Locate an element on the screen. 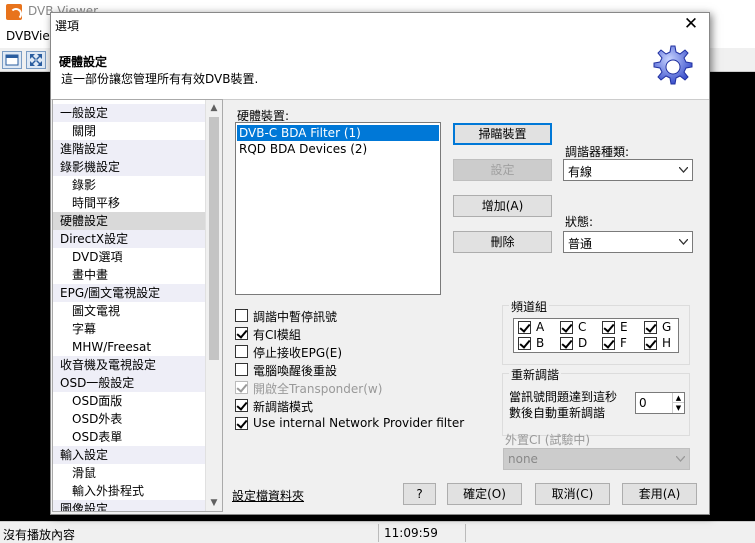  gear-icon is located at coordinates (673, 65).